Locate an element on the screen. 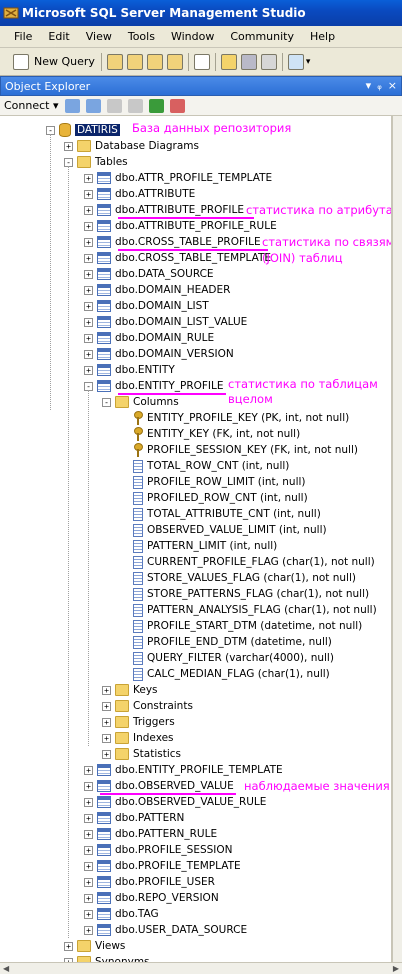 The width and height of the screenshot is (402, 974). column-node: CURRENT_PROFILE_FLAG (char(1), not null) is located at coordinates (247, 562).